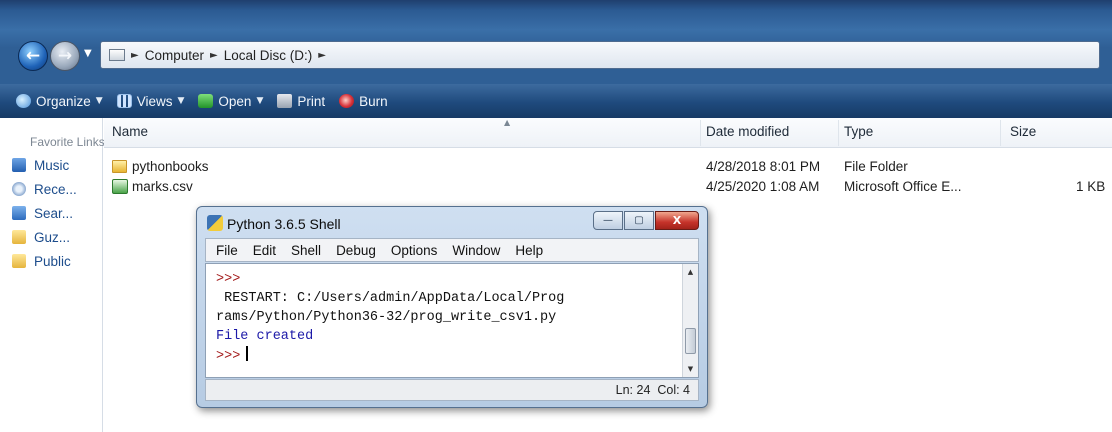  What do you see at coordinates (763, 186) in the screenshot?
I see `file-date: 4/25/2020 1:08 AM` at bounding box center [763, 186].